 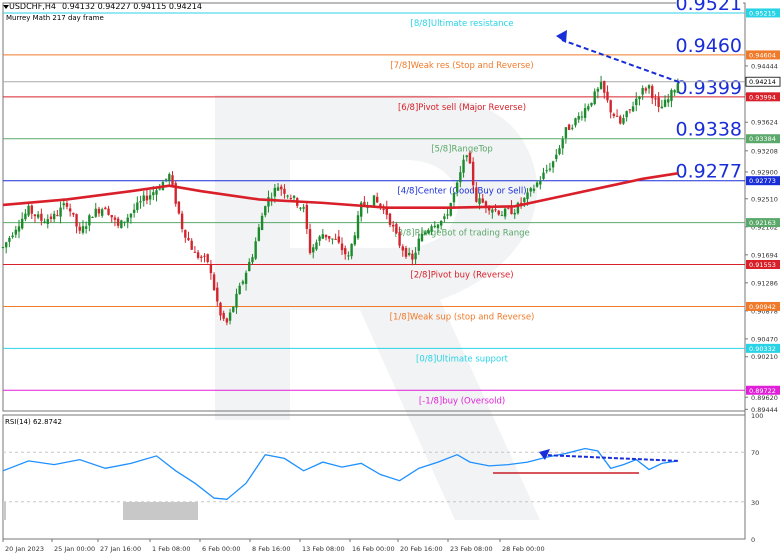 I want to click on x-tick-label: 25 Jan 00:00, so click(x=74, y=549).